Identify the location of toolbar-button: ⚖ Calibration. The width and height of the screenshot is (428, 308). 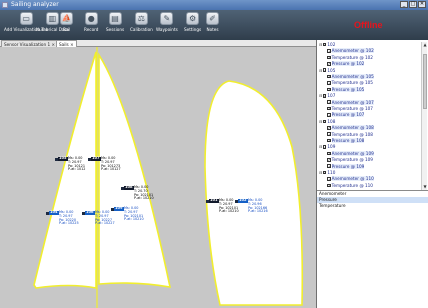
(141, 22).